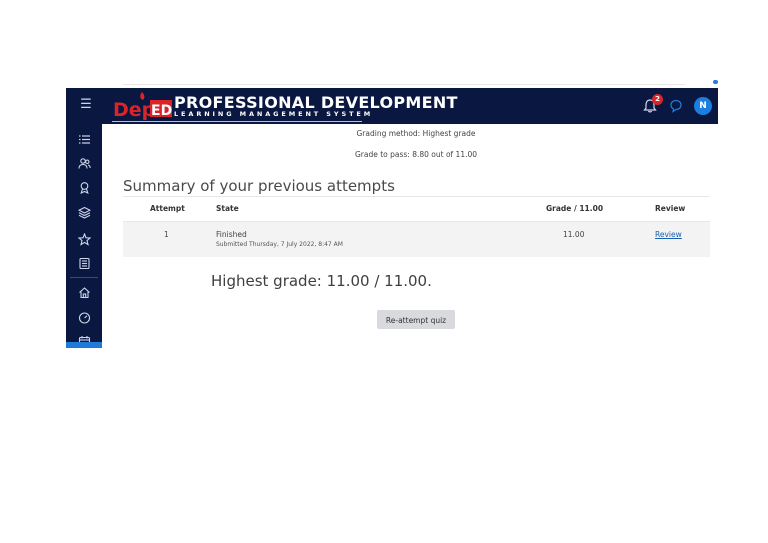 The image size is (768, 543). I want to click on attempt-grade: 11.00, so click(574, 234).